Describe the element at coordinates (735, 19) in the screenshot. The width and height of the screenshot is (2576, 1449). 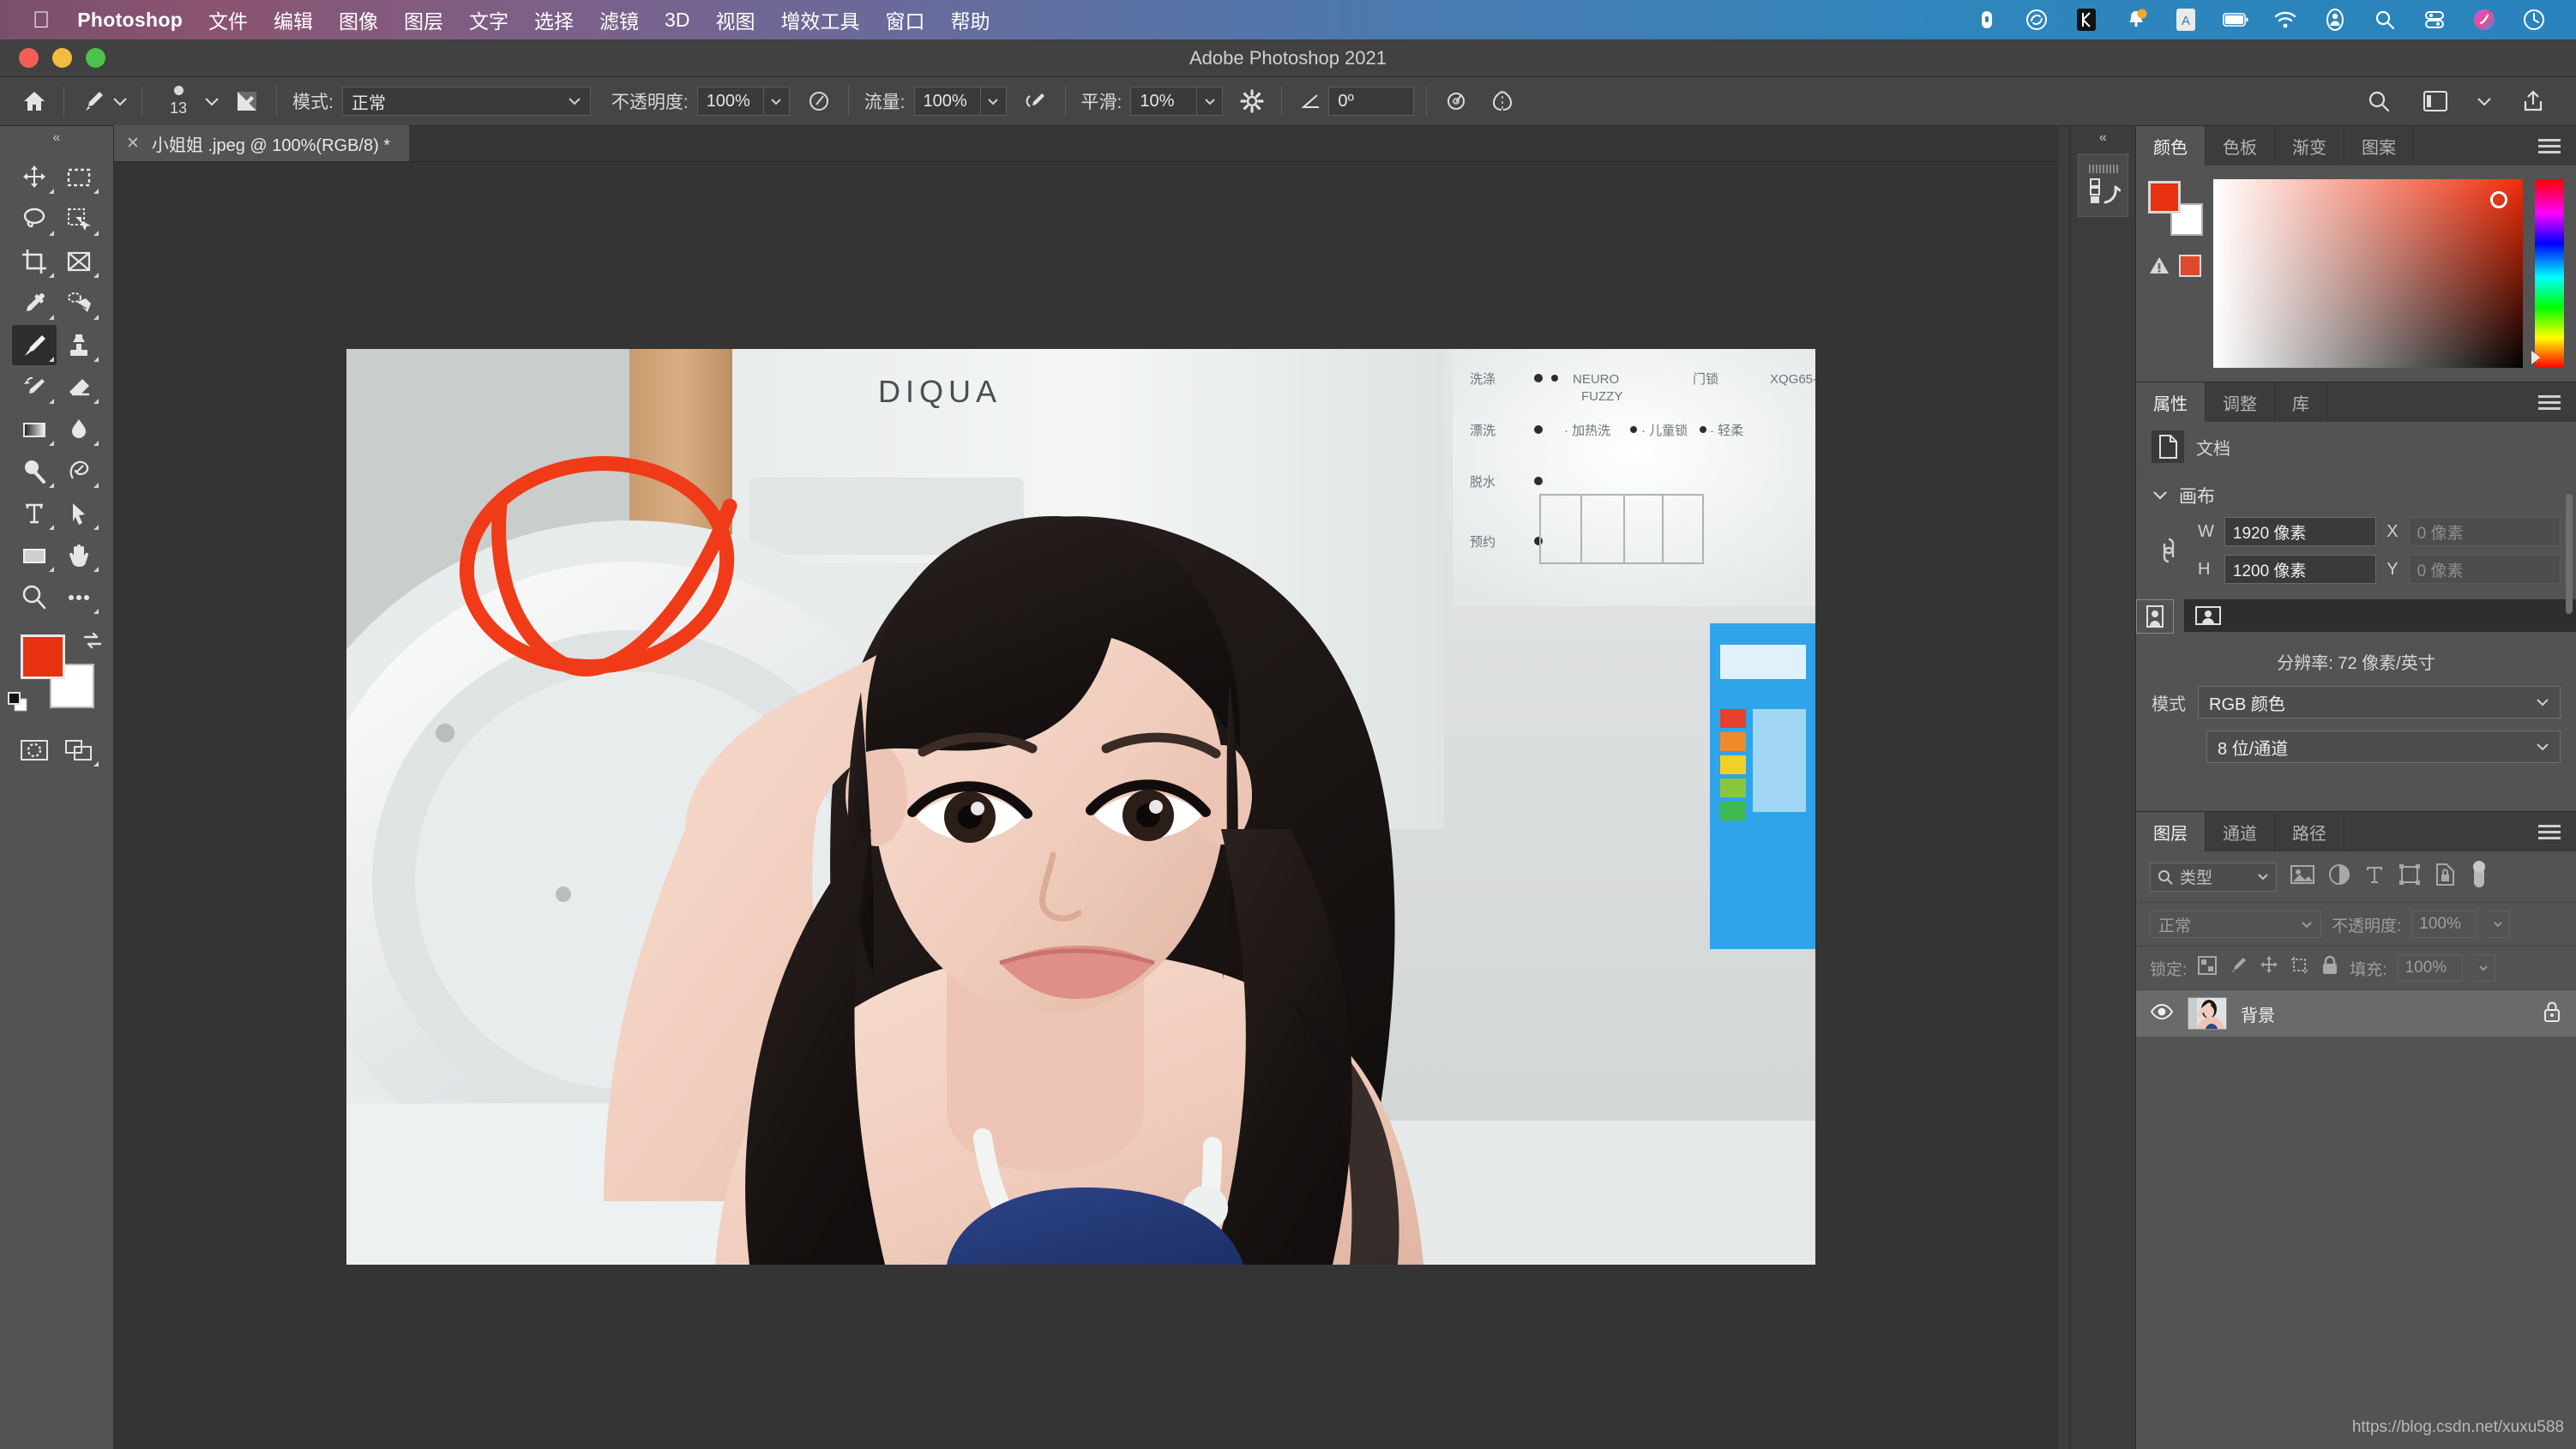
I see `menu-item-view: 视图` at that location.